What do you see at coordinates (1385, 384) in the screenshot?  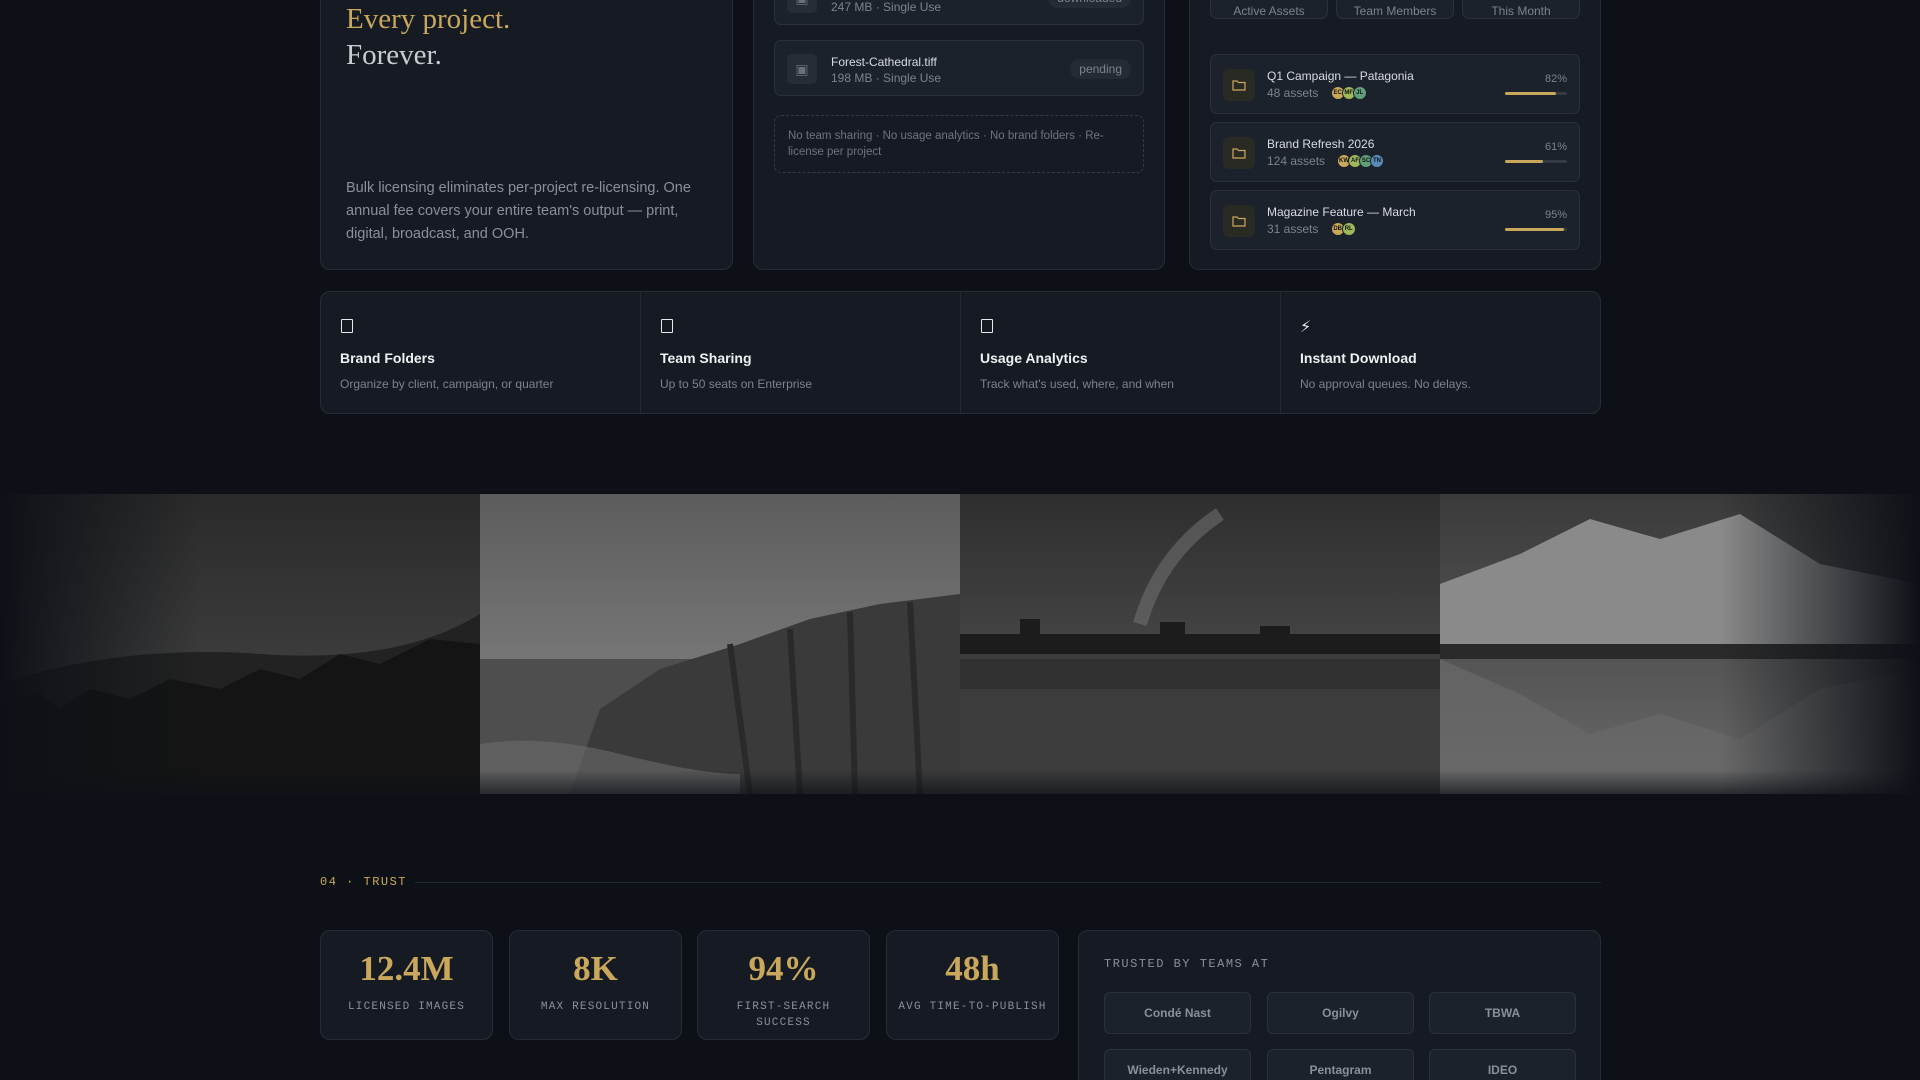 I see `feature-description: No approval queues. No delays.` at bounding box center [1385, 384].